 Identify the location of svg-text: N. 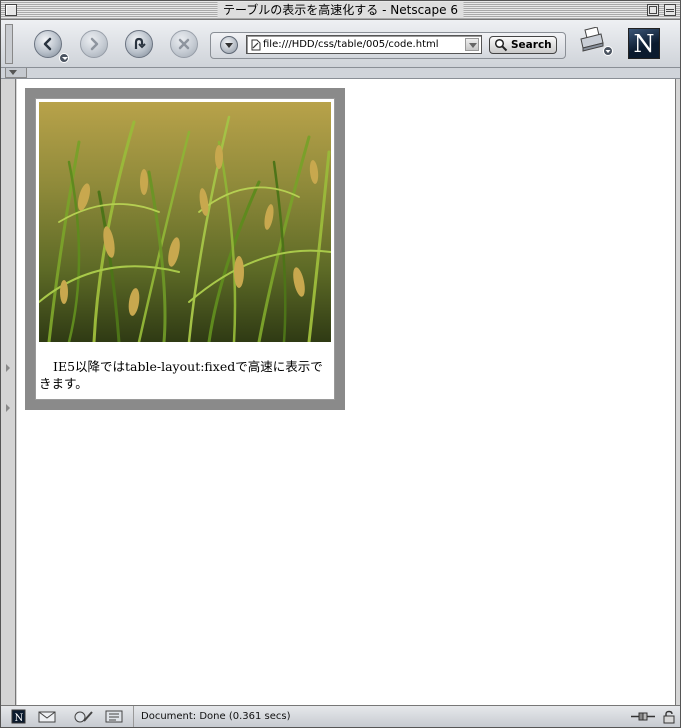
(19, 718).